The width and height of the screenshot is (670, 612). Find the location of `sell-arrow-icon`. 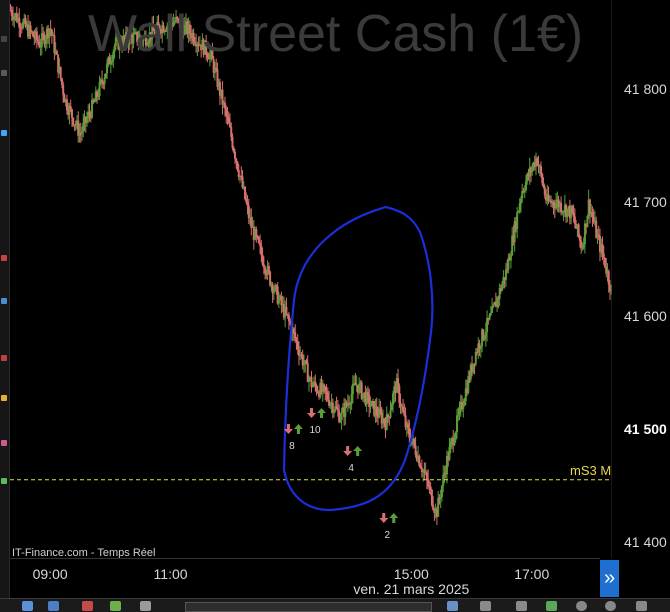

sell-arrow-icon is located at coordinates (348, 451).